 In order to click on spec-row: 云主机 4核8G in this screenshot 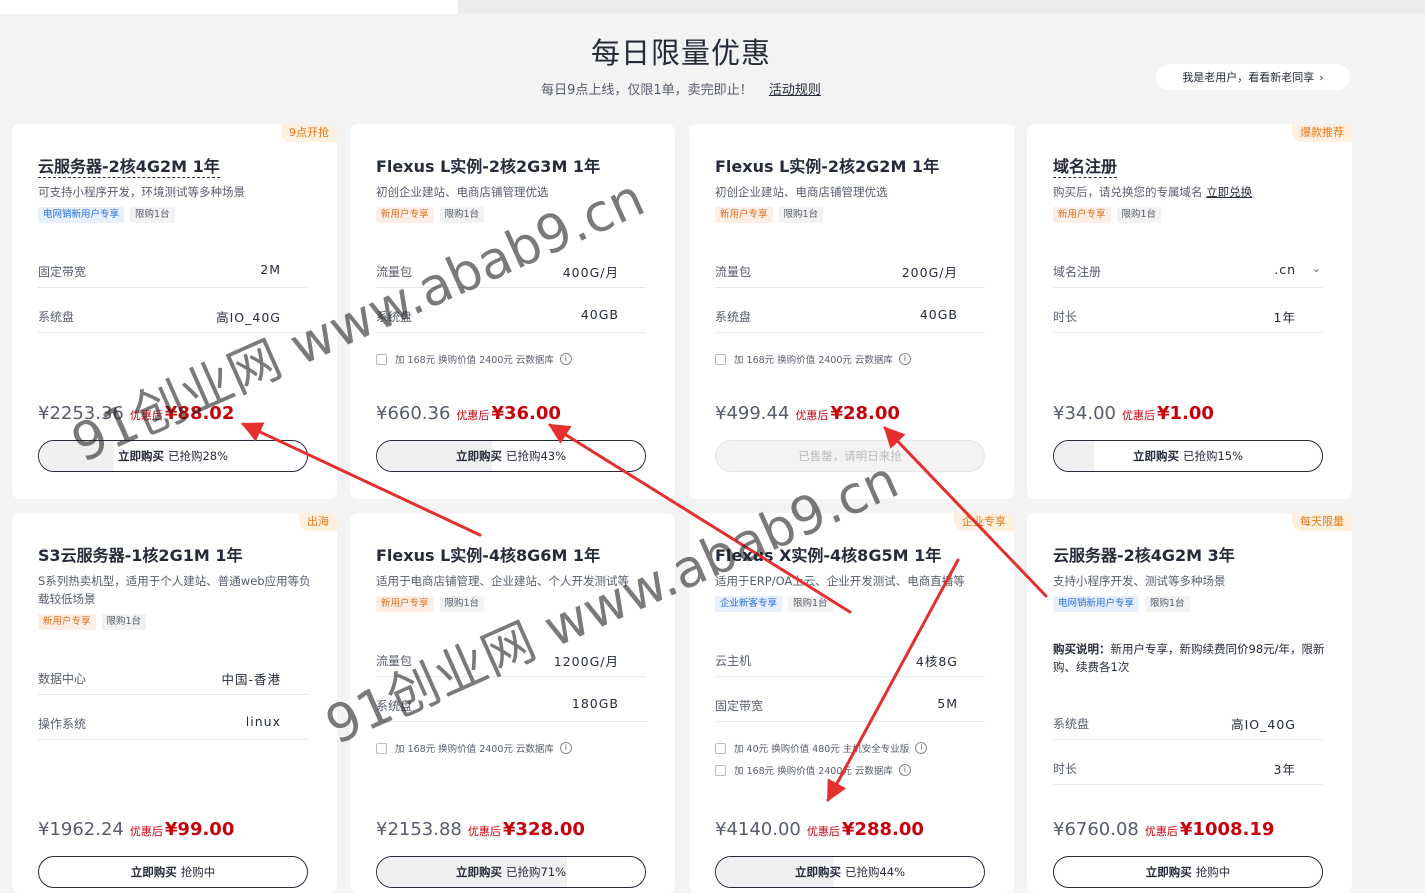, I will do `click(850, 660)`.